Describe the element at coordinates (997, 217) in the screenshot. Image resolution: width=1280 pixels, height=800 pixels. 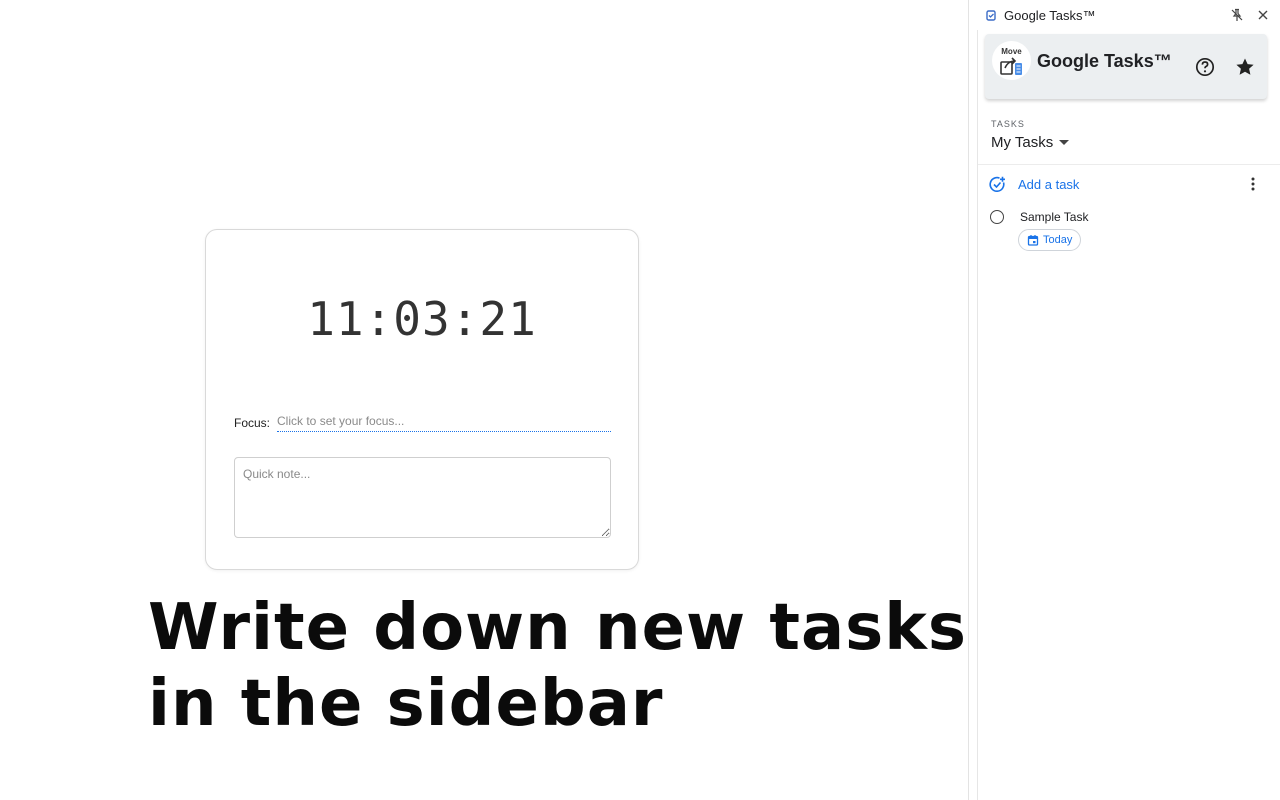
I see `task-complete-checkbox` at that location.